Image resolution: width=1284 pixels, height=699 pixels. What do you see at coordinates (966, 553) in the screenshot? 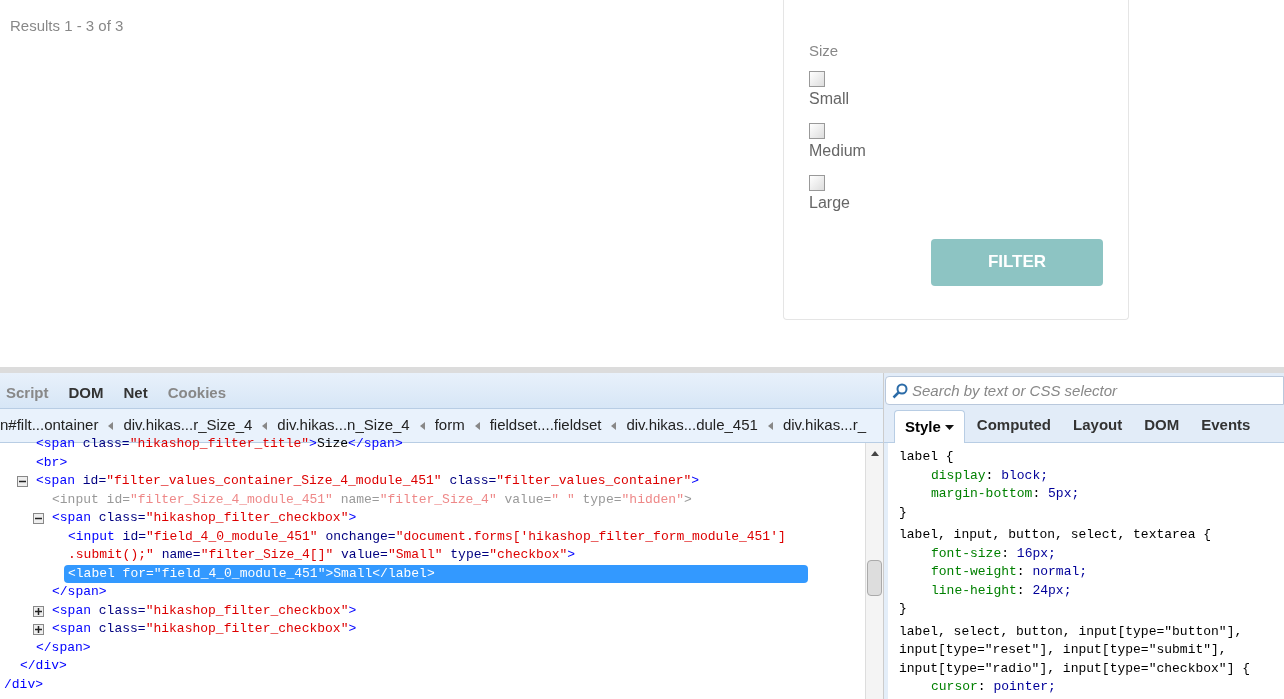
I see `css-property: font-size` at bounding box center [966, 553].